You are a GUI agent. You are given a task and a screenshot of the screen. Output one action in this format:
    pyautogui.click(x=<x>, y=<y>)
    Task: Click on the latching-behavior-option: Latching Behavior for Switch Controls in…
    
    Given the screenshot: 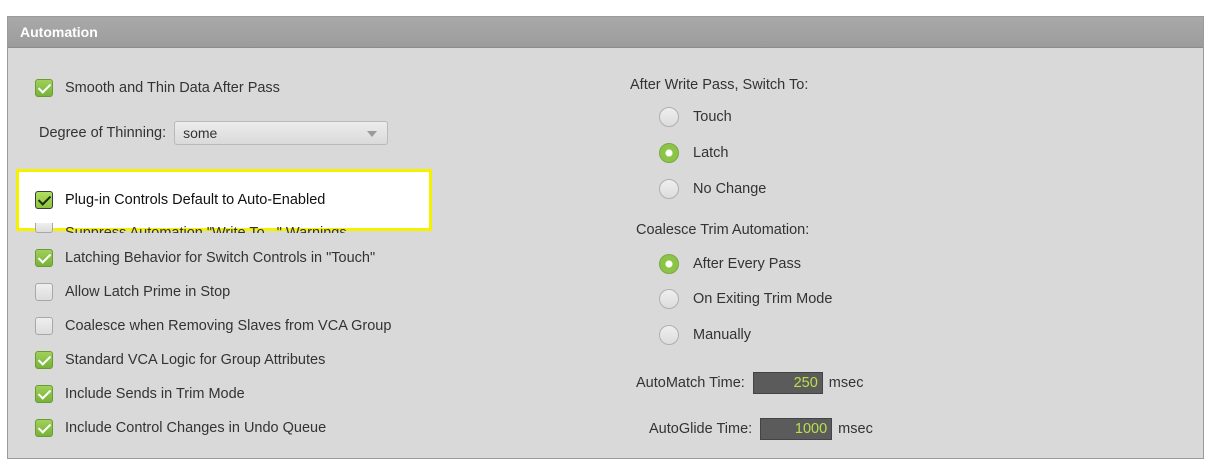 What is the action you would take?
    pyautogui.click(x=205, y=258)
    